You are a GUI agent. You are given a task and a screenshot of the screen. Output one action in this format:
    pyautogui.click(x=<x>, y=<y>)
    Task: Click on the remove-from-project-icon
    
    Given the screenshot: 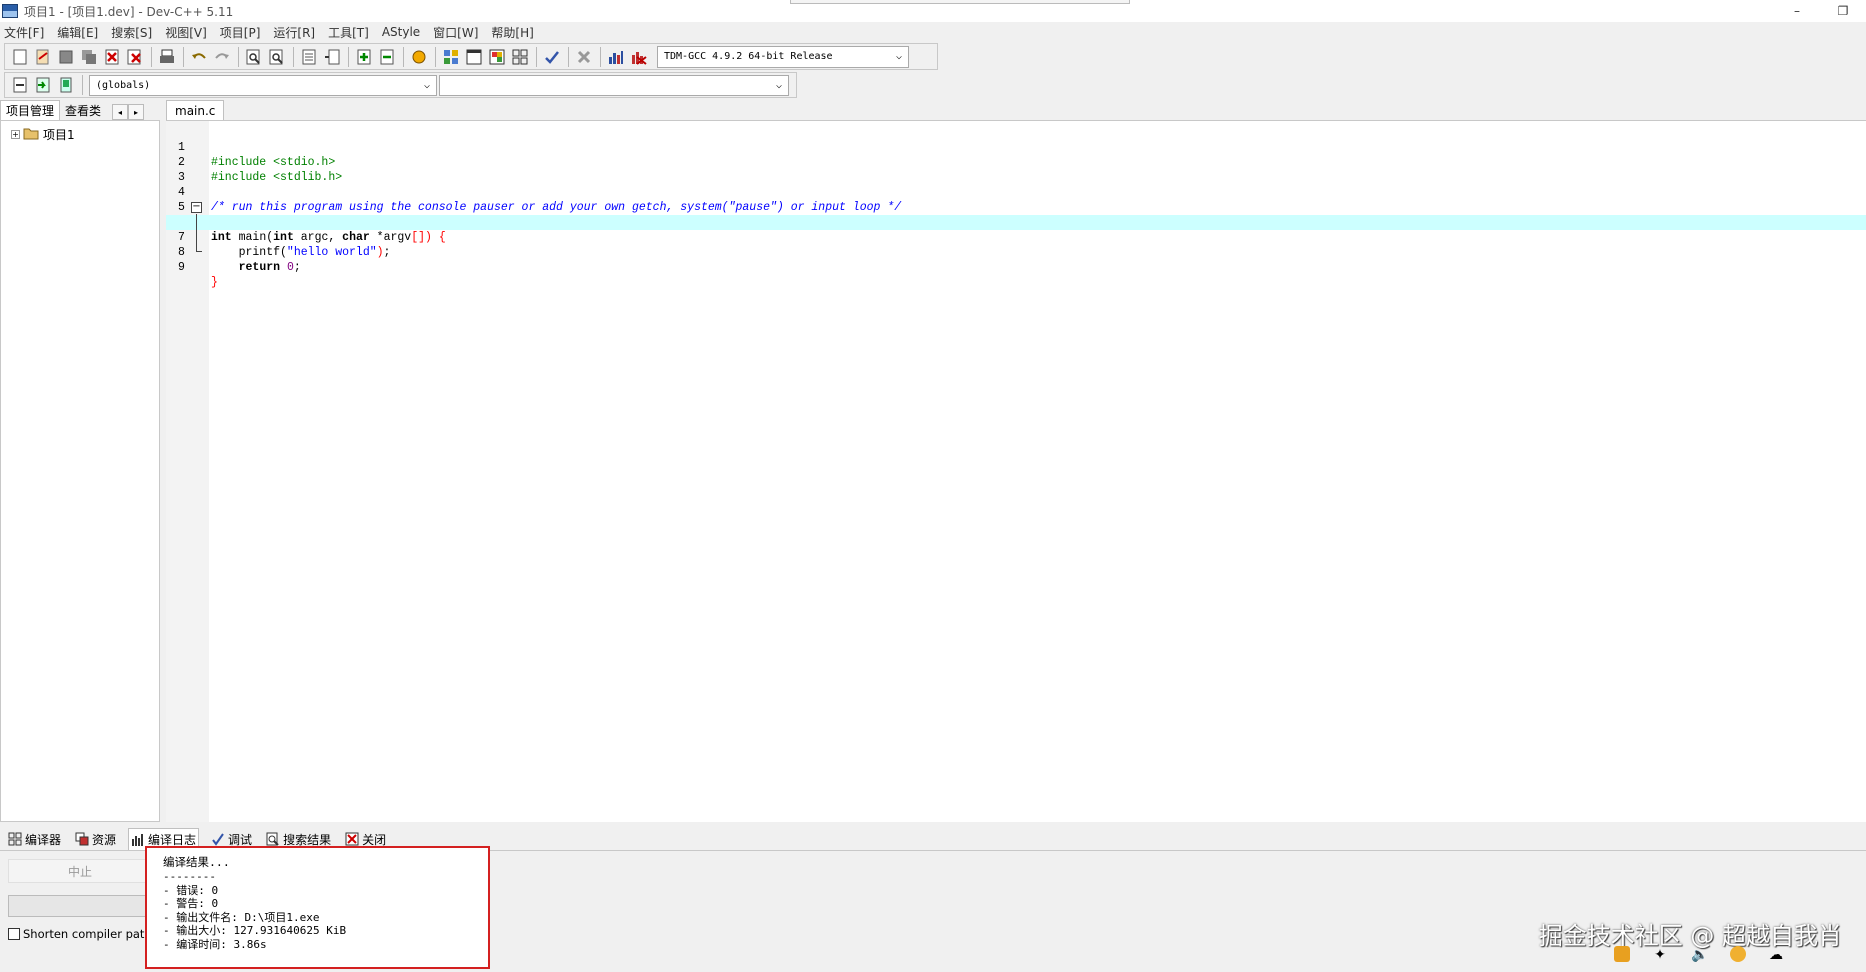 What is the action you would take?
    pyautogui.click(x=387, y=57)
    